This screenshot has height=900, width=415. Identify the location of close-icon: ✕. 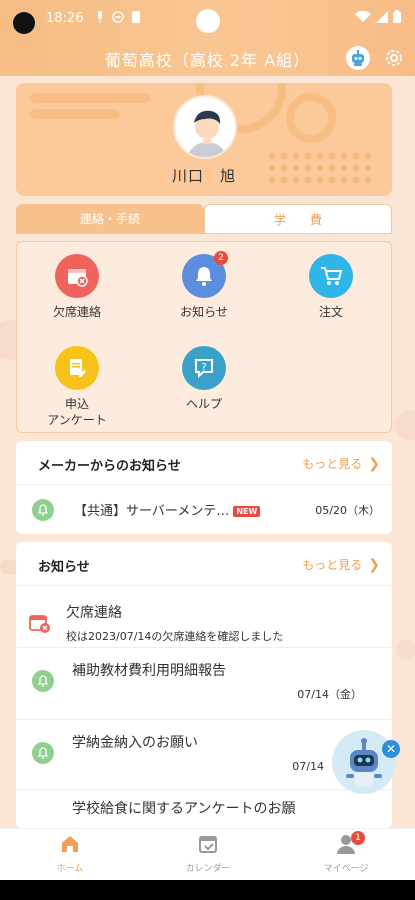
(391, 749).